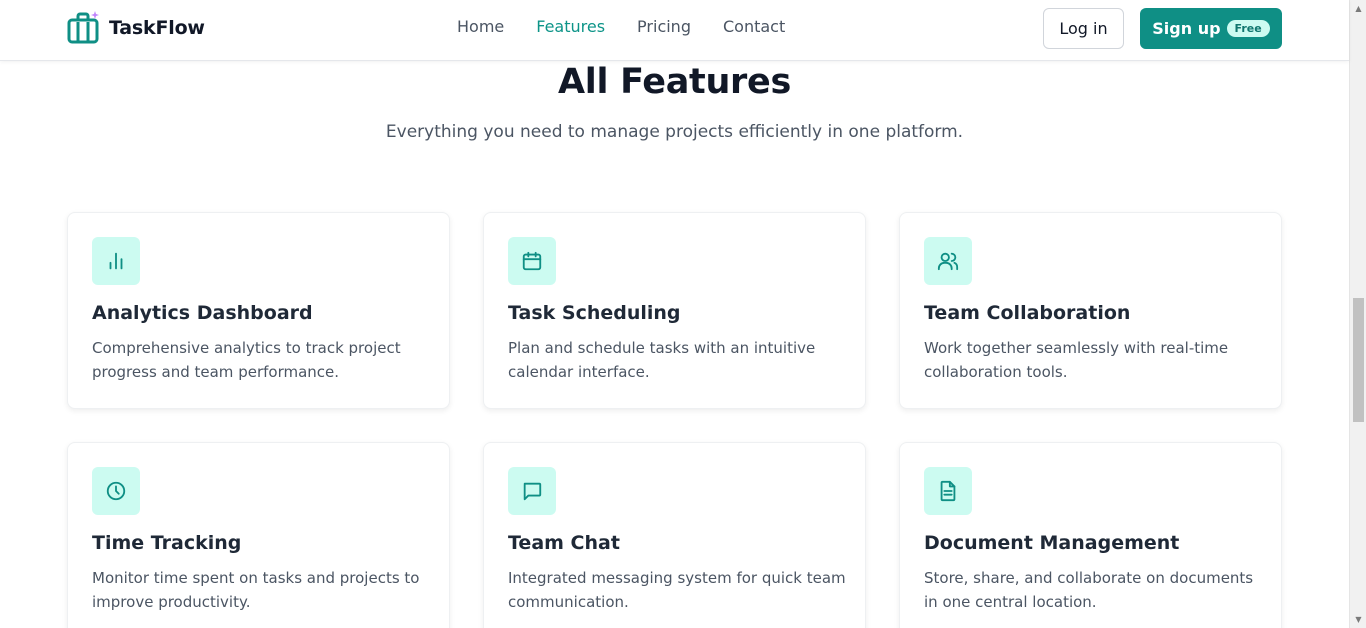 The width and height of the screenshot is (1366, 628). I want to click on free-badge: Free, so click(1248, 28).